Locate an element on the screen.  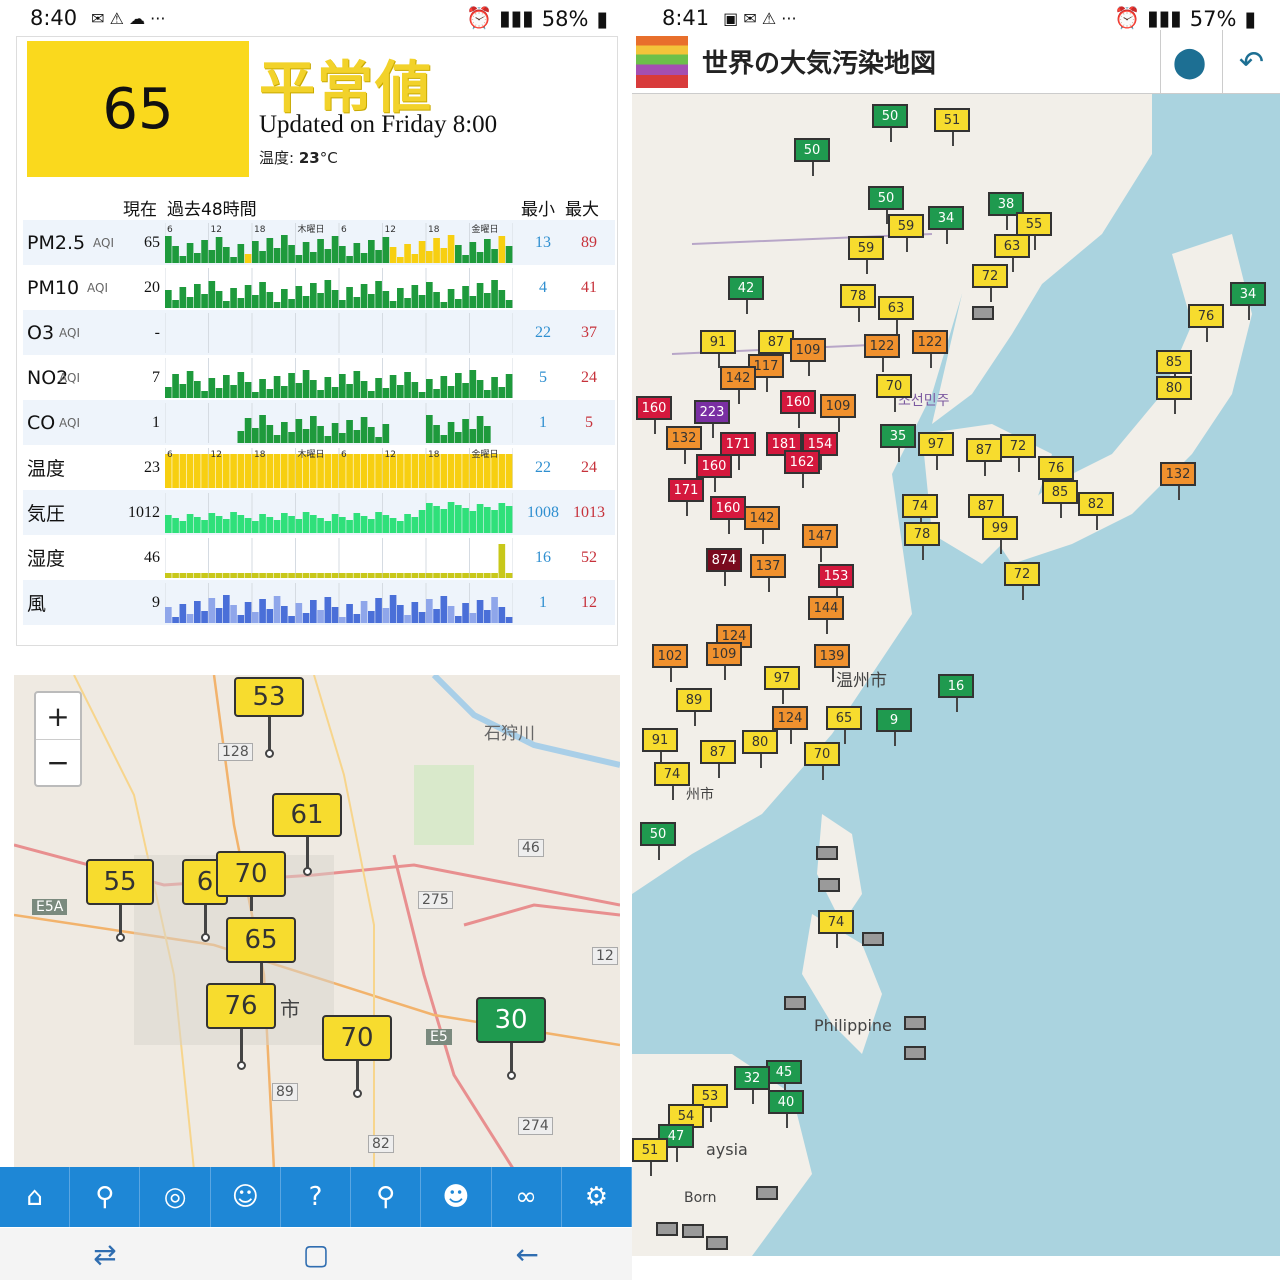
map-station-flag: 162 is located at coordinates (802, 469).